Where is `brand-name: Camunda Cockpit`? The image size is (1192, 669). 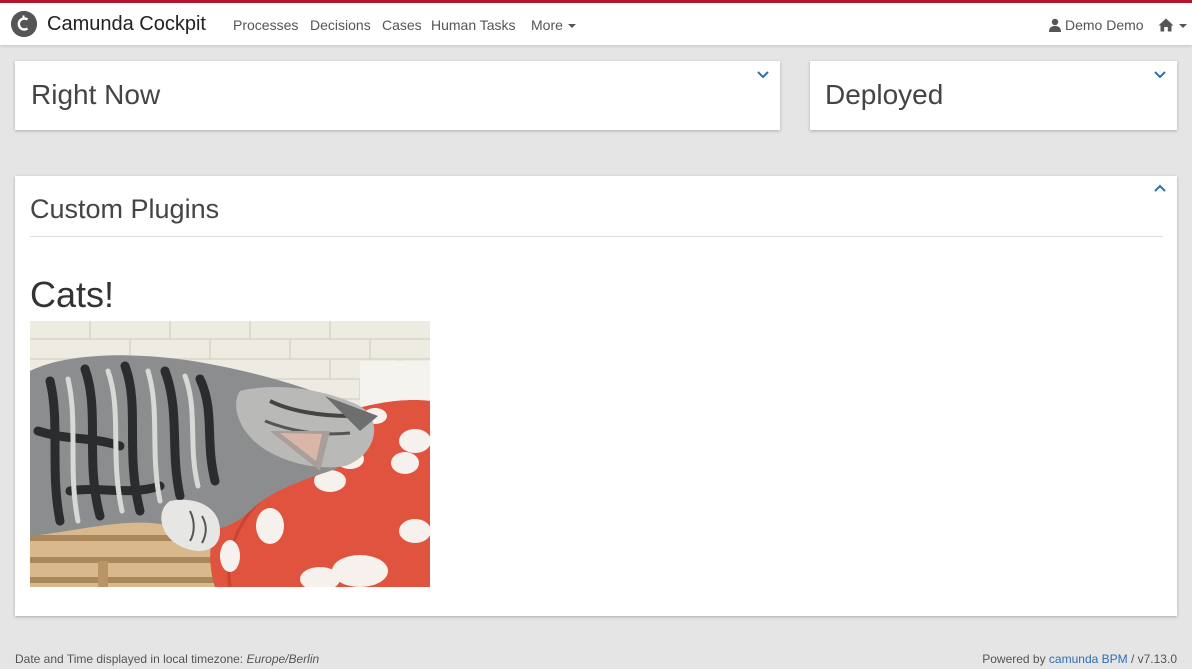
brand-name: Camunda Cockpit is located at coordinates (126, 24).